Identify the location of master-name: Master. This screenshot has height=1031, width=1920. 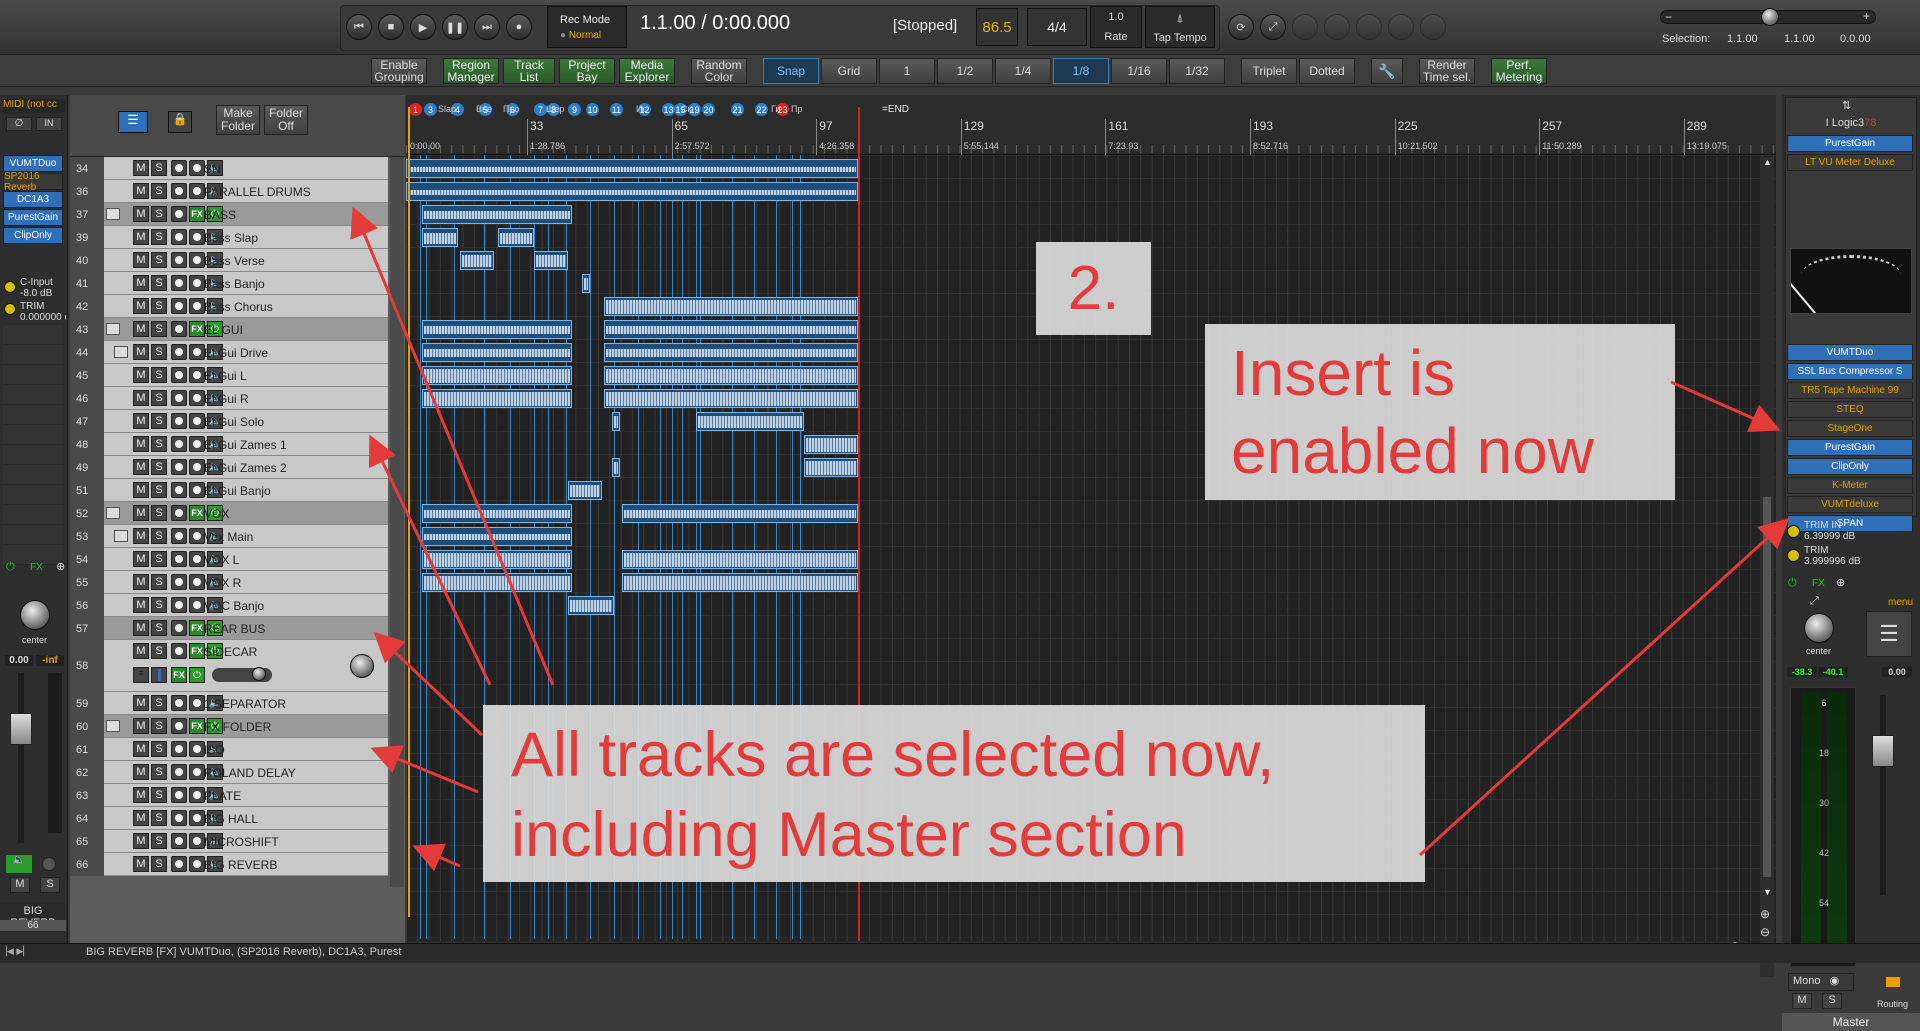
(1851, 1022).